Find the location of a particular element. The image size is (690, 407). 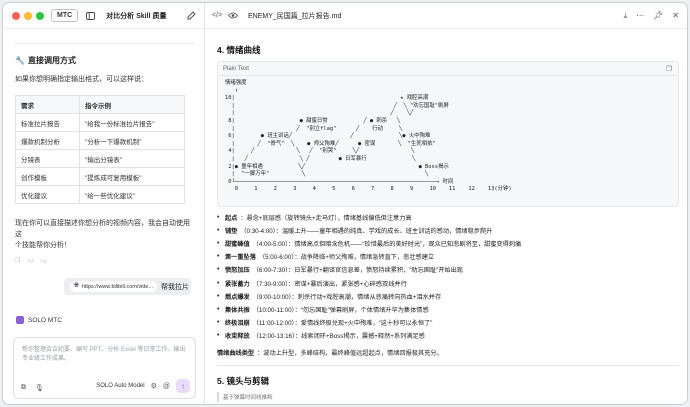

table-cell: 优化建议 is located at coordinates (47, 194).